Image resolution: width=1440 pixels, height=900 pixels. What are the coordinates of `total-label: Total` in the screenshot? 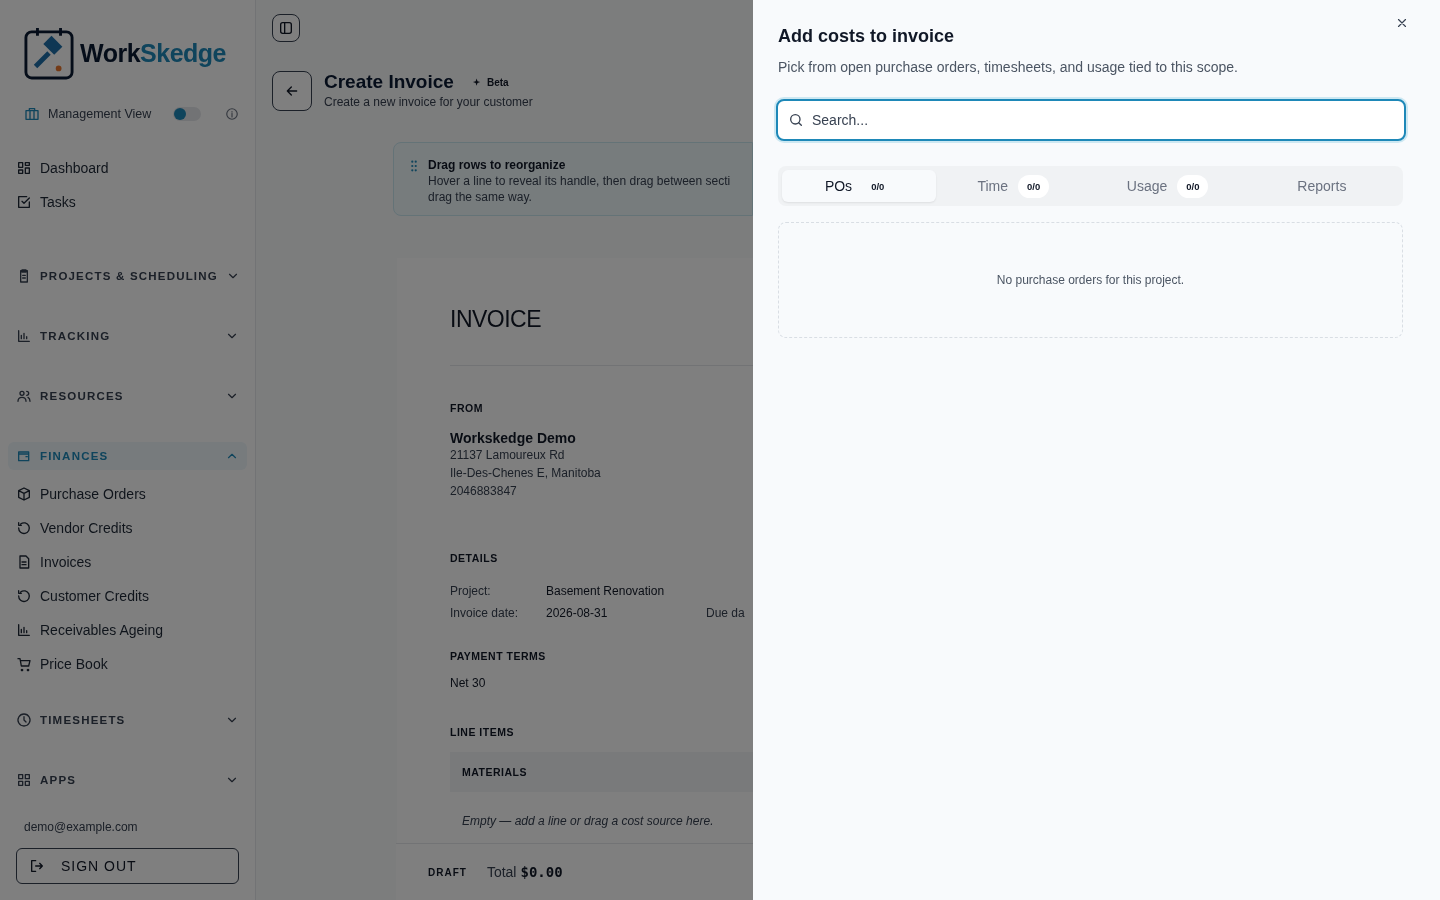 It's located at (501, 872).